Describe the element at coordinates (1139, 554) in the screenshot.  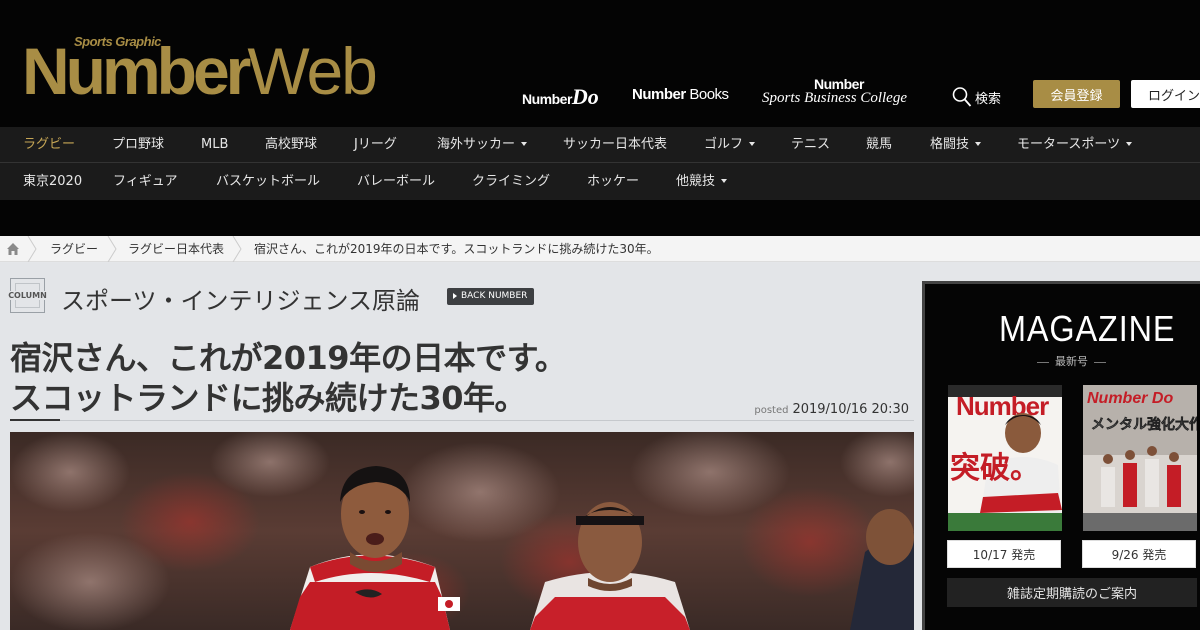
I see `release-date-number-do: 9/26 発売` at that location.